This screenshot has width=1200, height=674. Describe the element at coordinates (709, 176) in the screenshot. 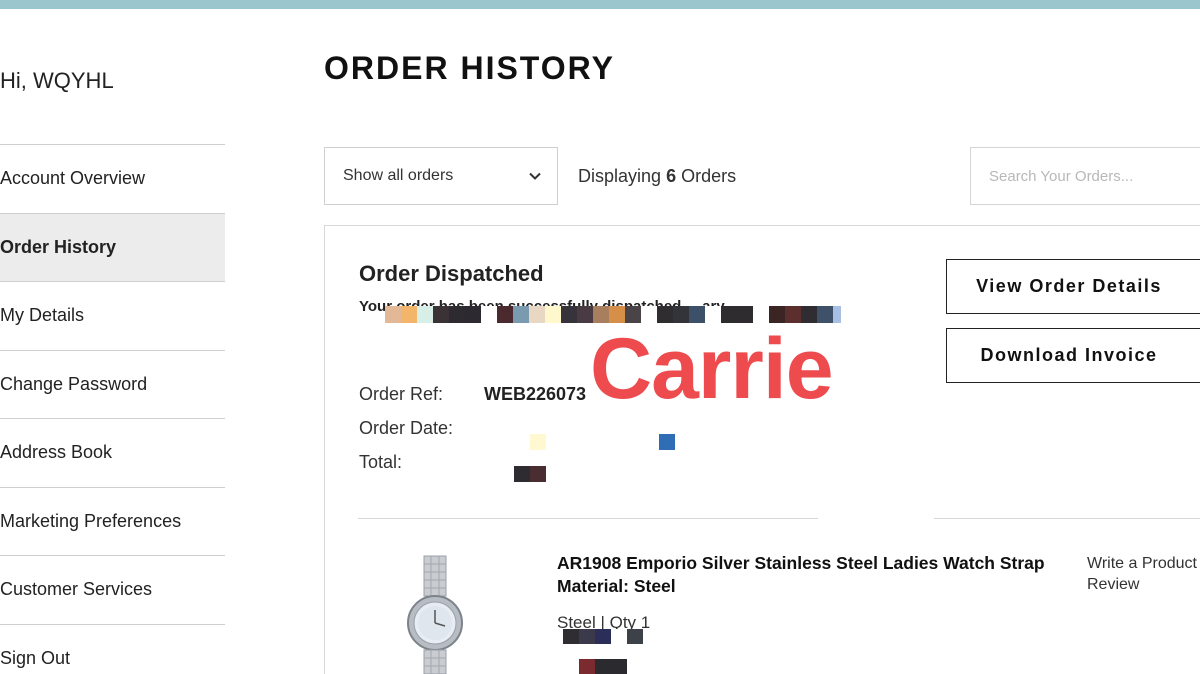

I see `order-count-suffix: Orders` at that location.